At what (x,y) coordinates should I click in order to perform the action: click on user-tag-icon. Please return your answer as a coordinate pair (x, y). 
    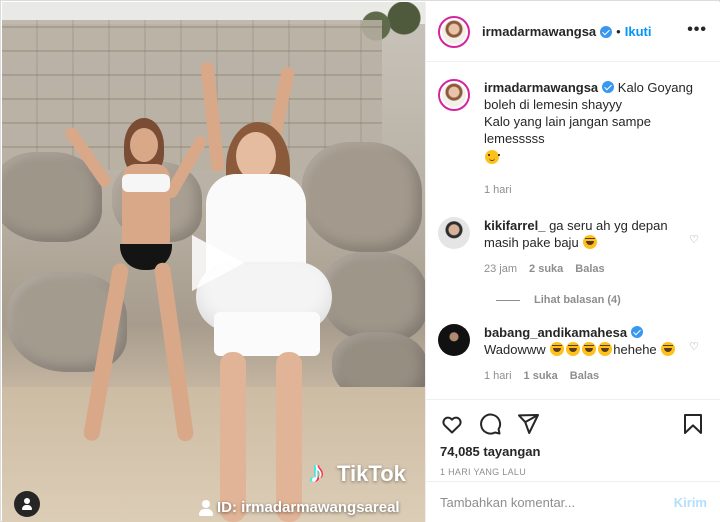
    Looking at the image, I should click on (27, 504).